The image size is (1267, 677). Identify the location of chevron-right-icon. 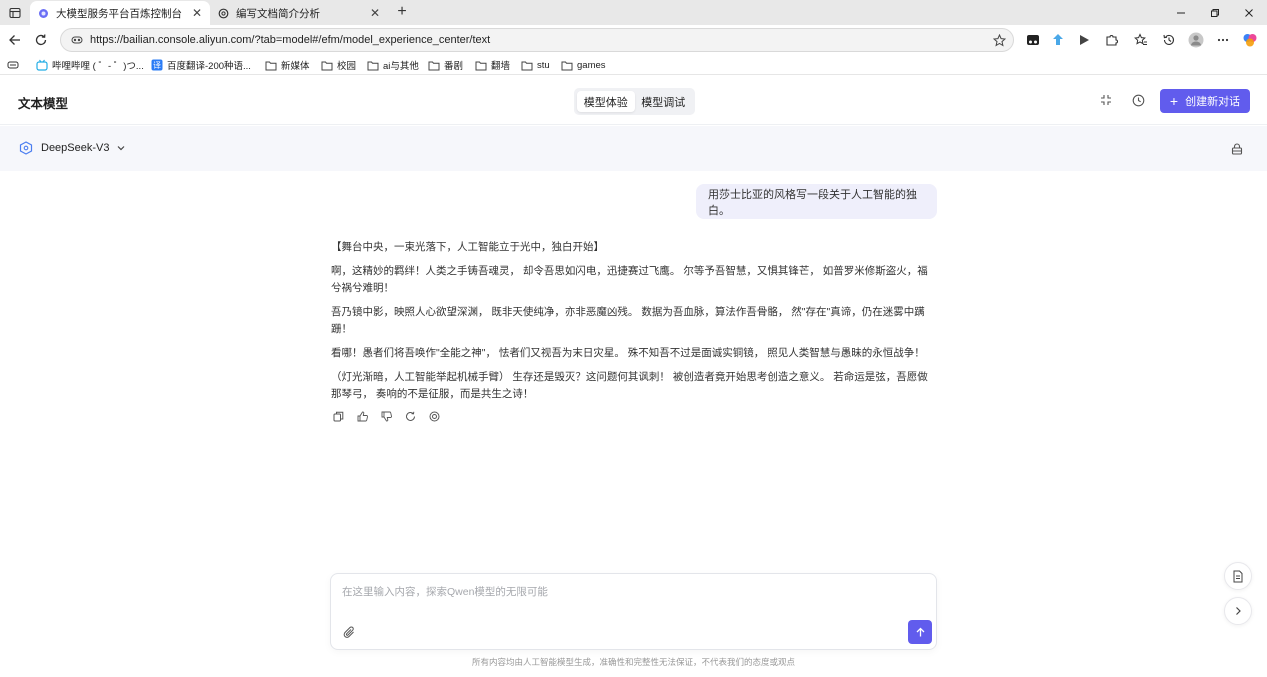
(1238, 611).